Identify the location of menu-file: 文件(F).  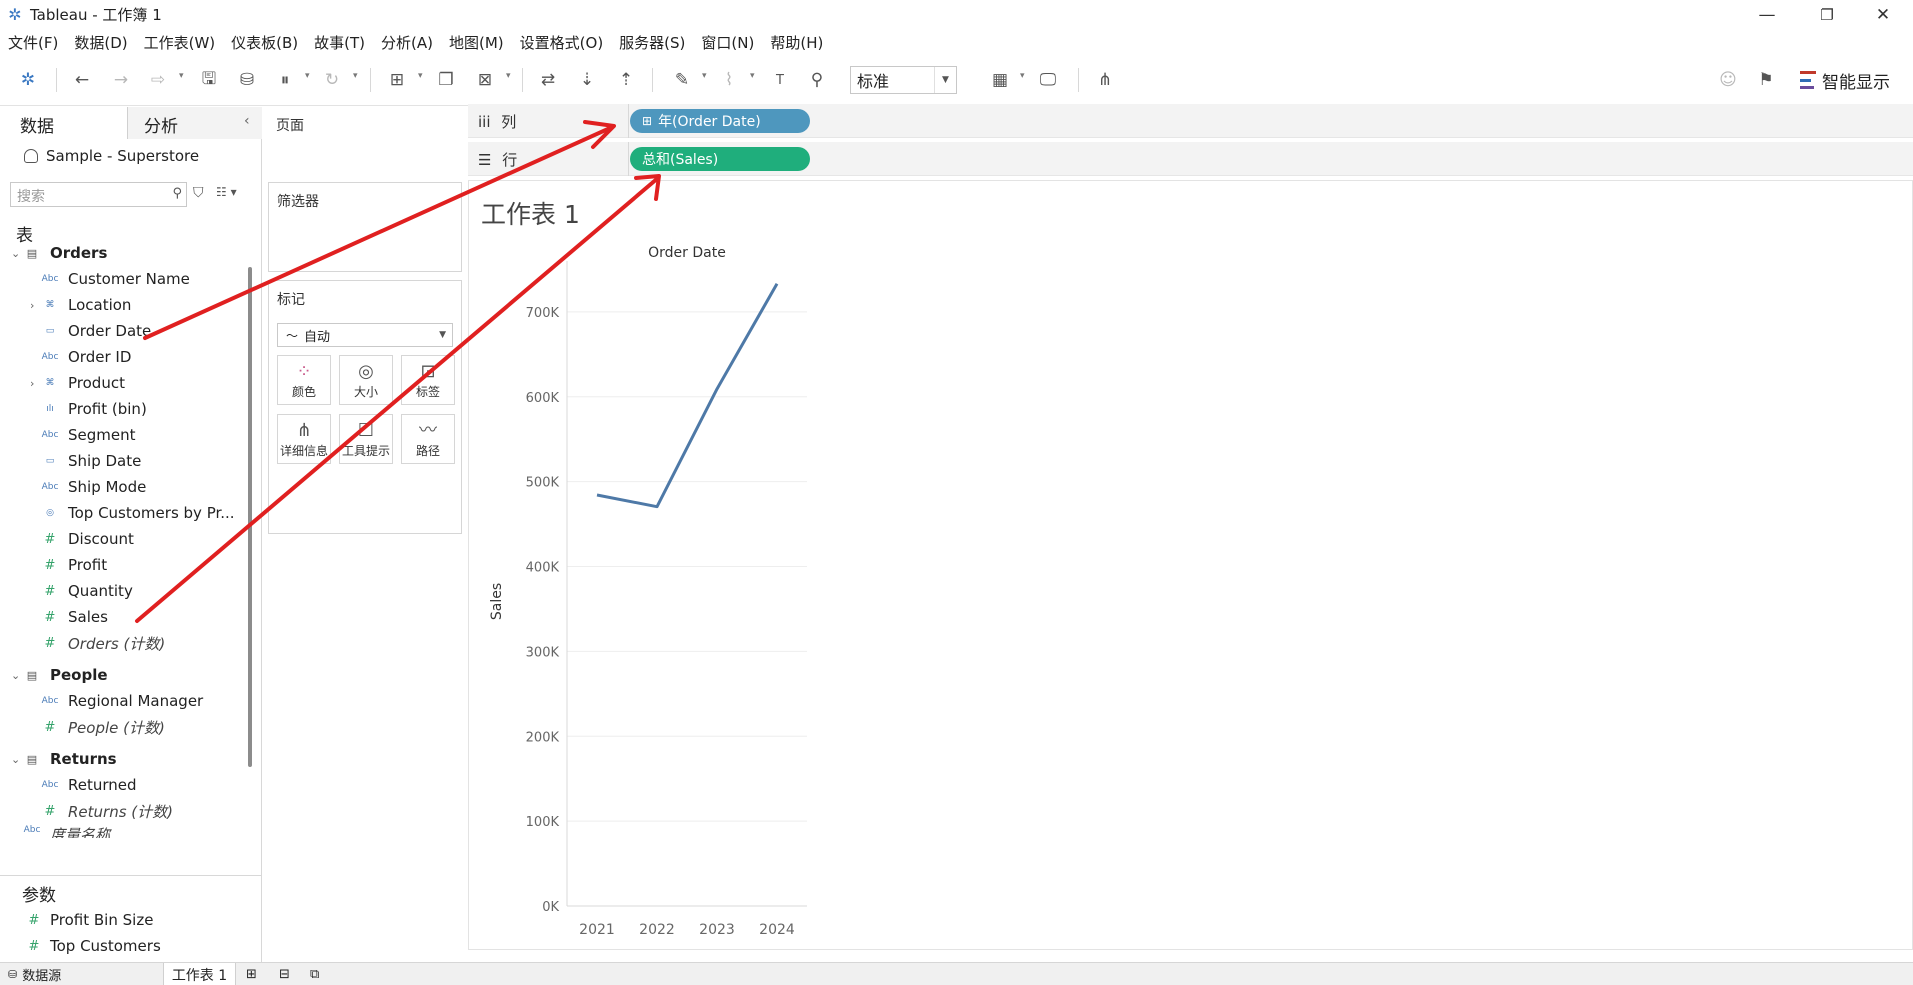
(33, 42).